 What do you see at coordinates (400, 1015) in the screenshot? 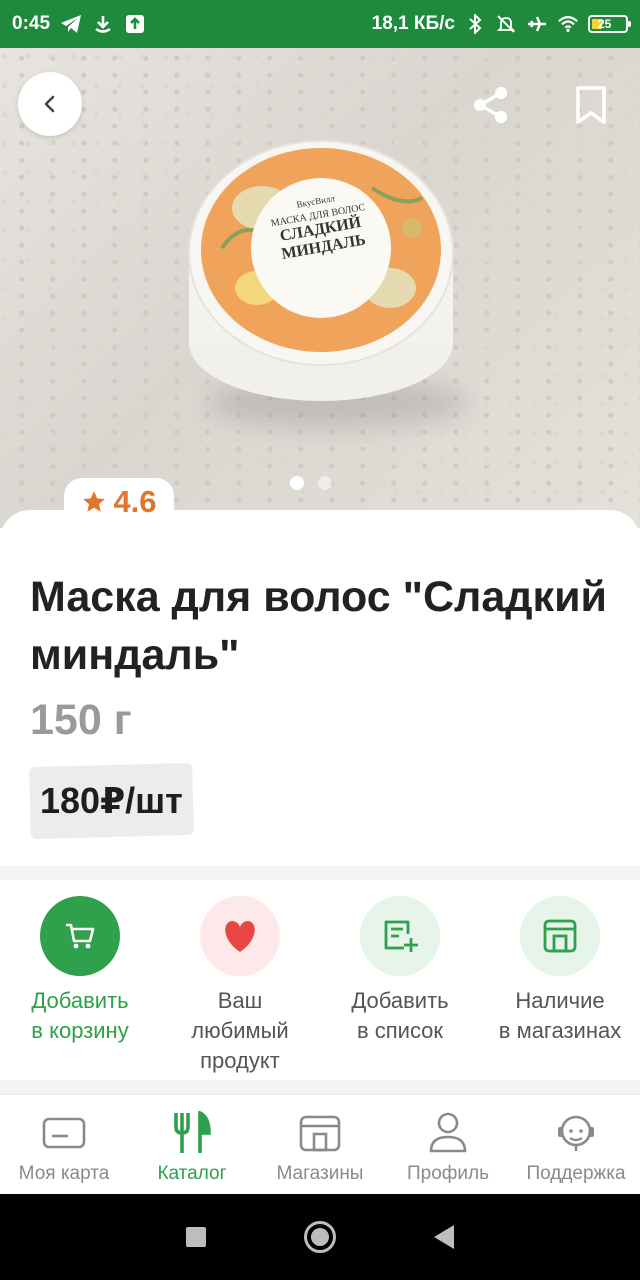
I see `add-to-list-label: Добавить в список` at bounding box center [400, 1015].